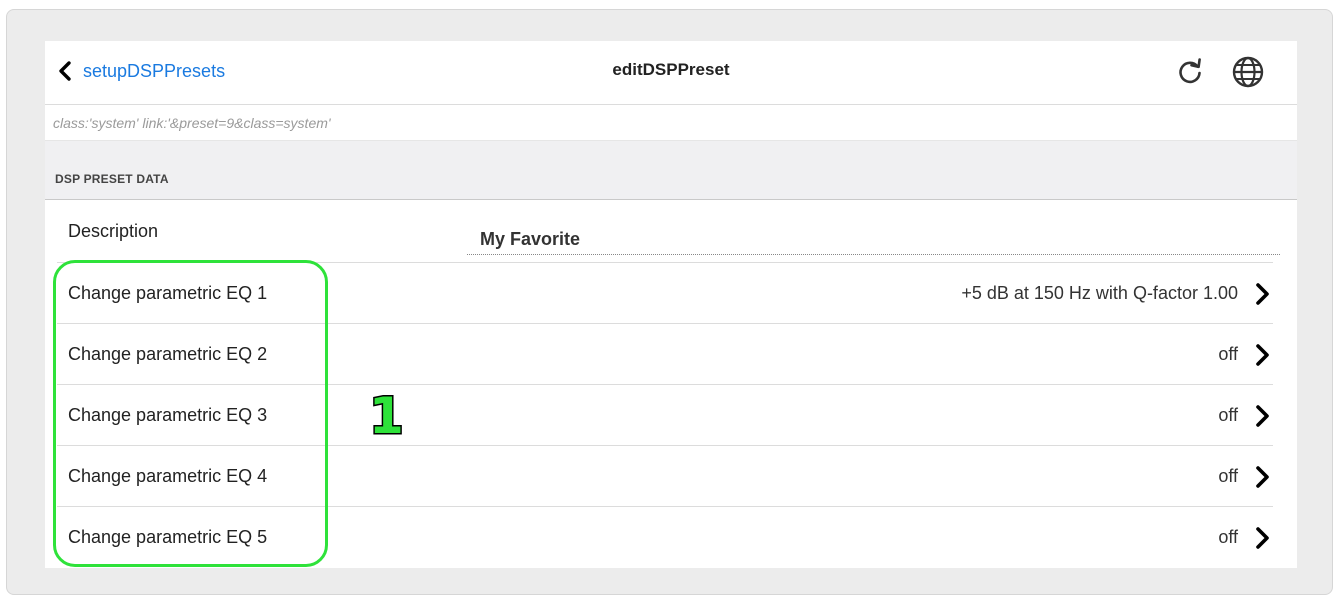  What do you see at coordinates (168, 415) in the screenshot?
I see `row-label: Change parametric EQ 3` at bounding box center [168, 415].